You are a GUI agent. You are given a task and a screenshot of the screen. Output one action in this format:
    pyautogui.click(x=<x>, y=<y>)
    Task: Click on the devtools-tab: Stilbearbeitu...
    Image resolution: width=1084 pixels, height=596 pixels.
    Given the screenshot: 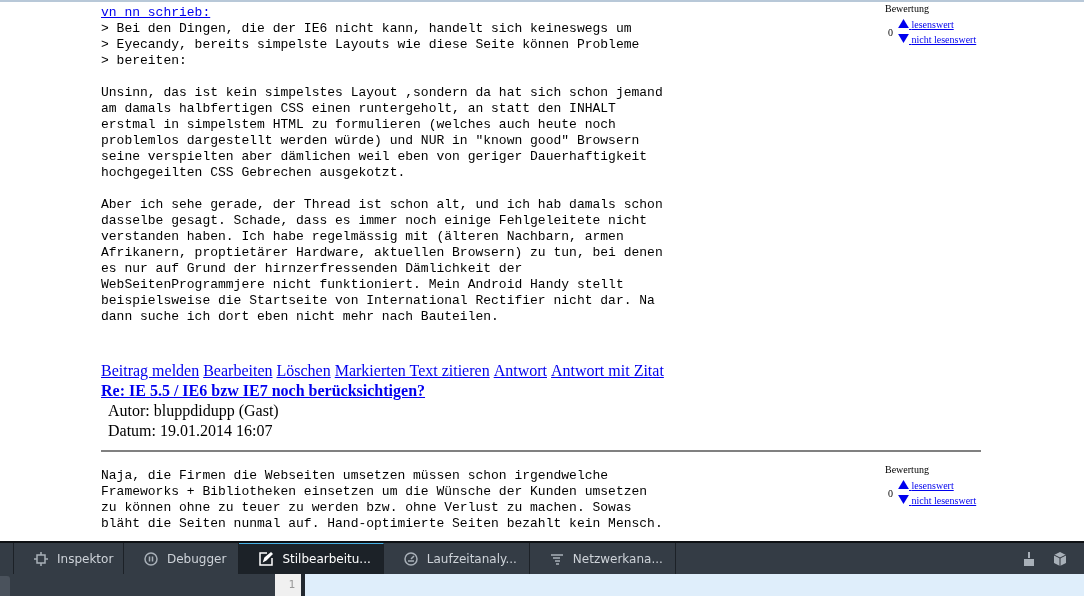 What is the action you would take?
    pyautogui.click(x=311, y=558)
    